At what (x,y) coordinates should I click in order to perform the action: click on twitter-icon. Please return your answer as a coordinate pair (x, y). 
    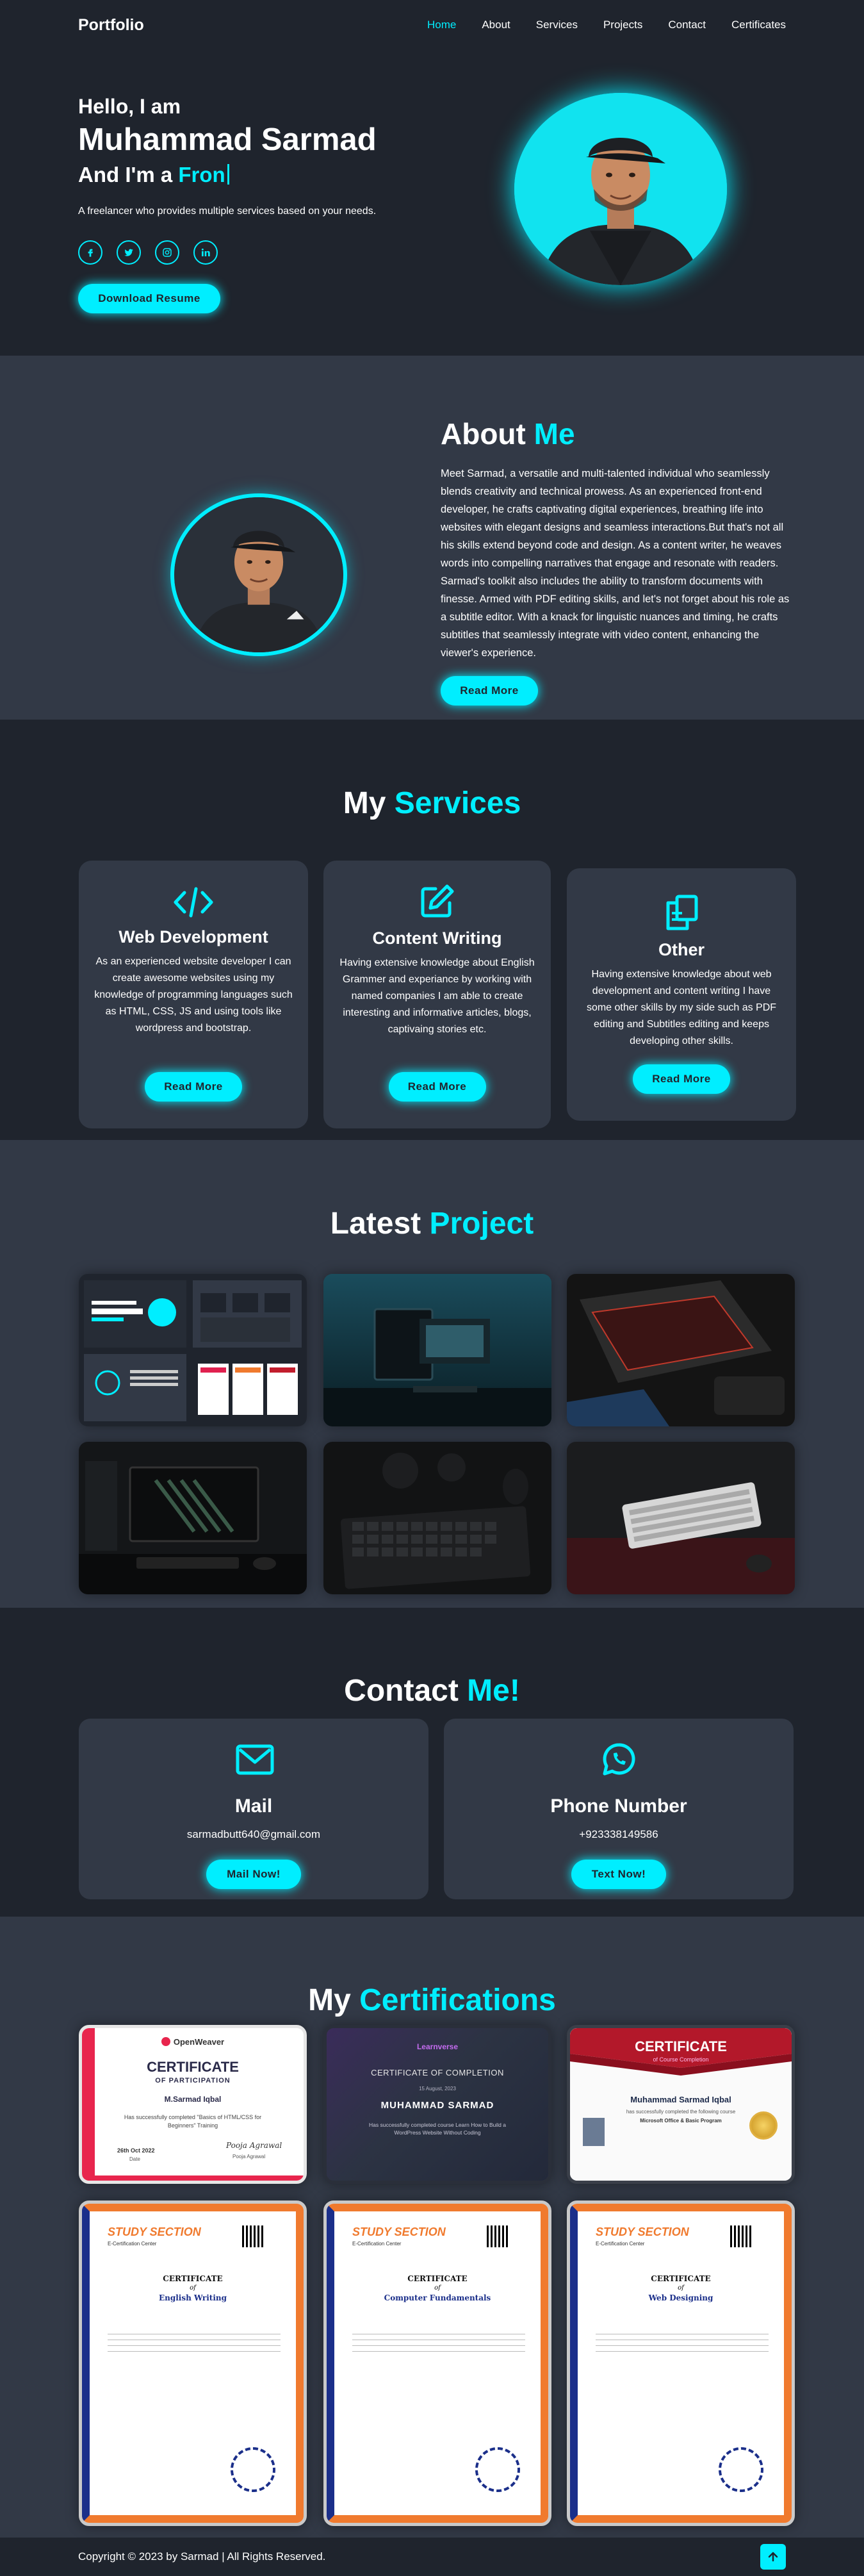
    Looking at the image, I should click on (129, 252).